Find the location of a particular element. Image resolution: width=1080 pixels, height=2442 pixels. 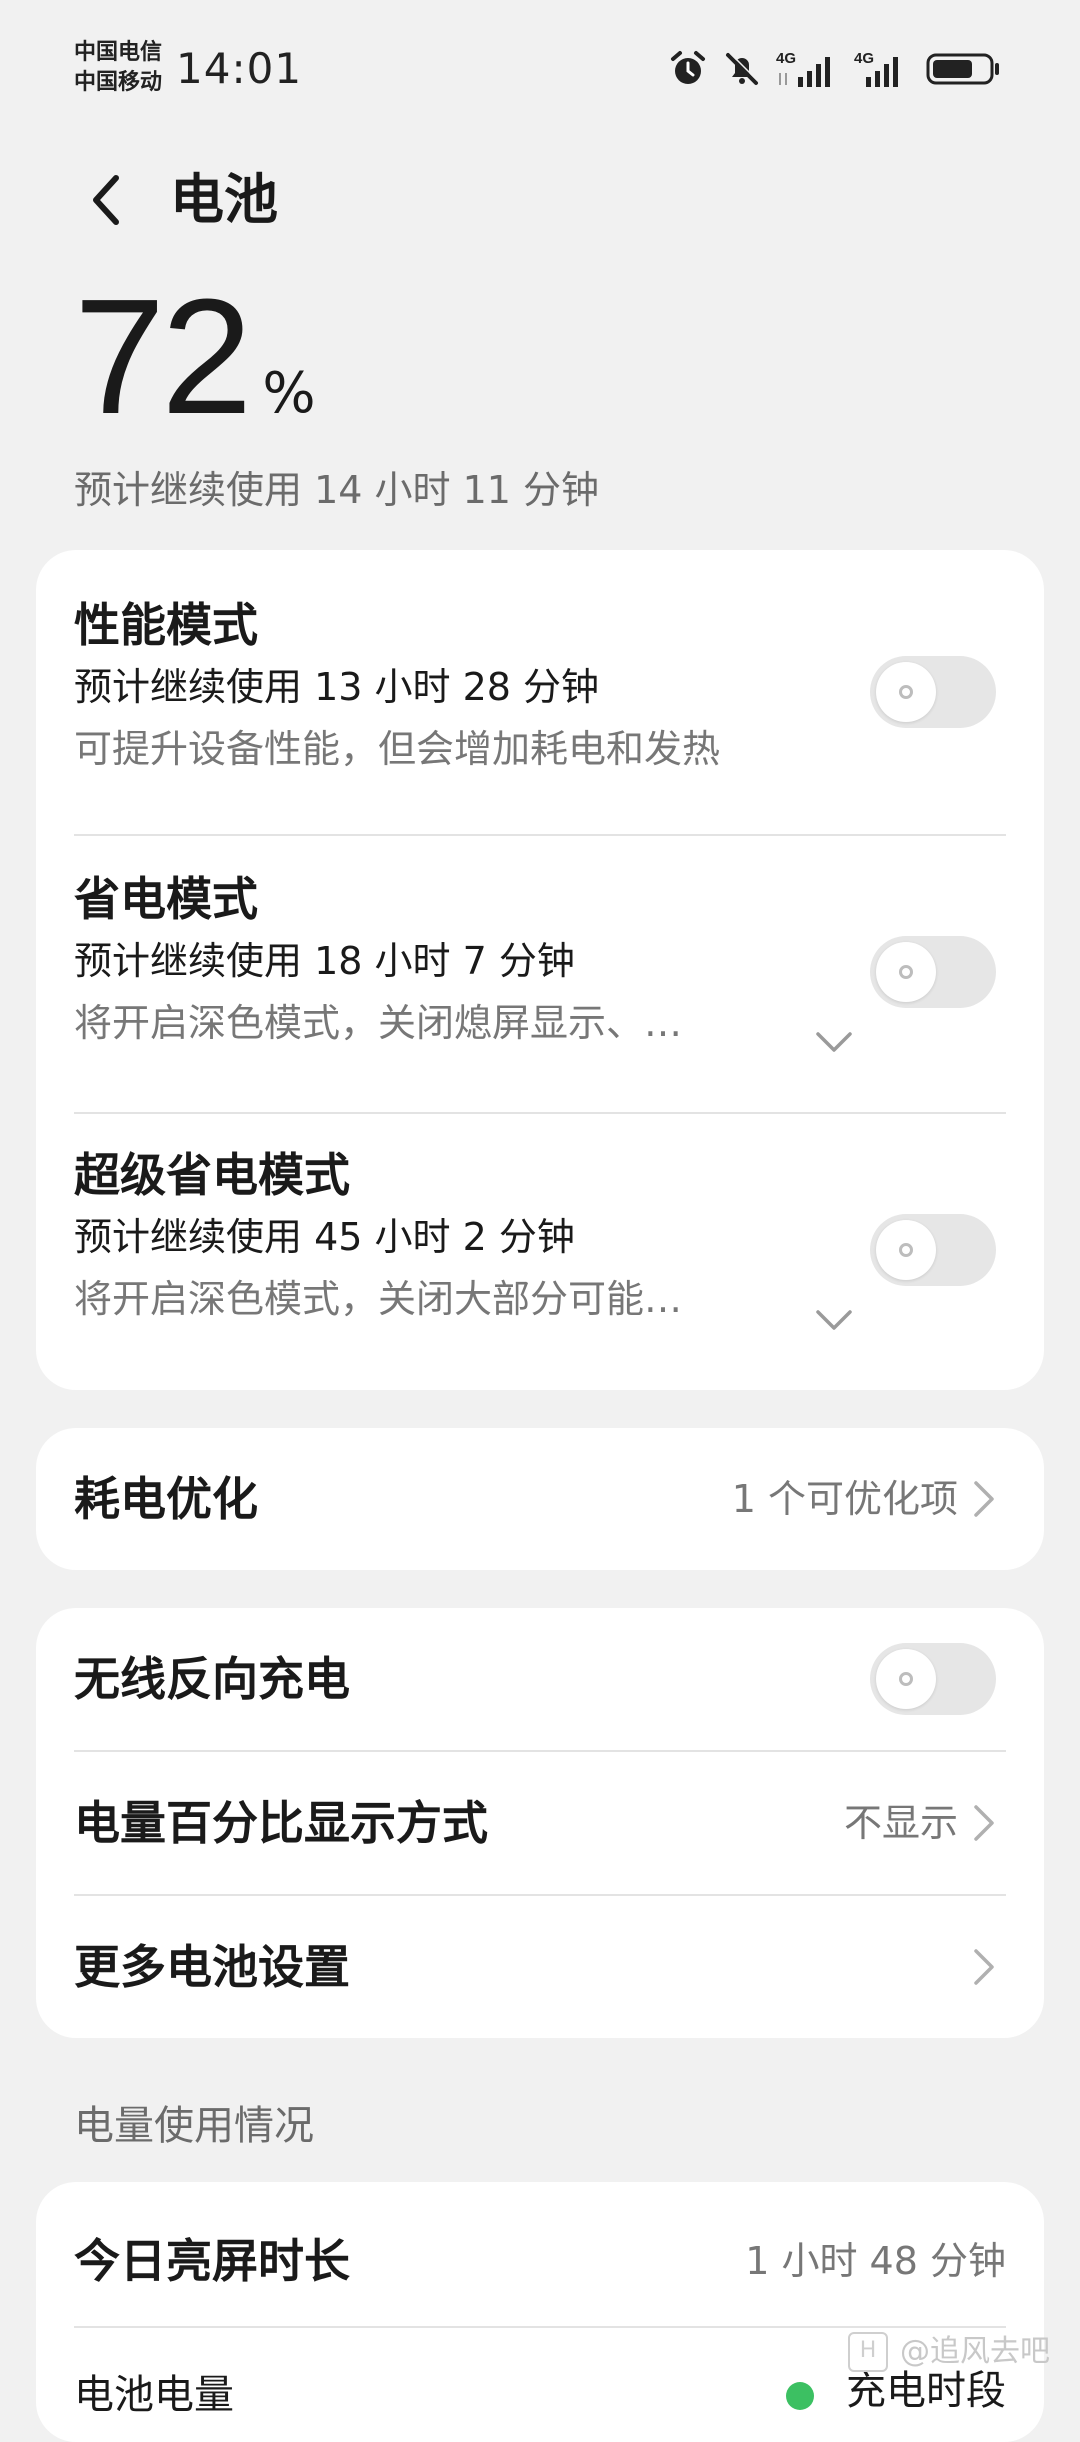

carrier-info: 中国电信 中国移动 is located at coordinates (118, 68).